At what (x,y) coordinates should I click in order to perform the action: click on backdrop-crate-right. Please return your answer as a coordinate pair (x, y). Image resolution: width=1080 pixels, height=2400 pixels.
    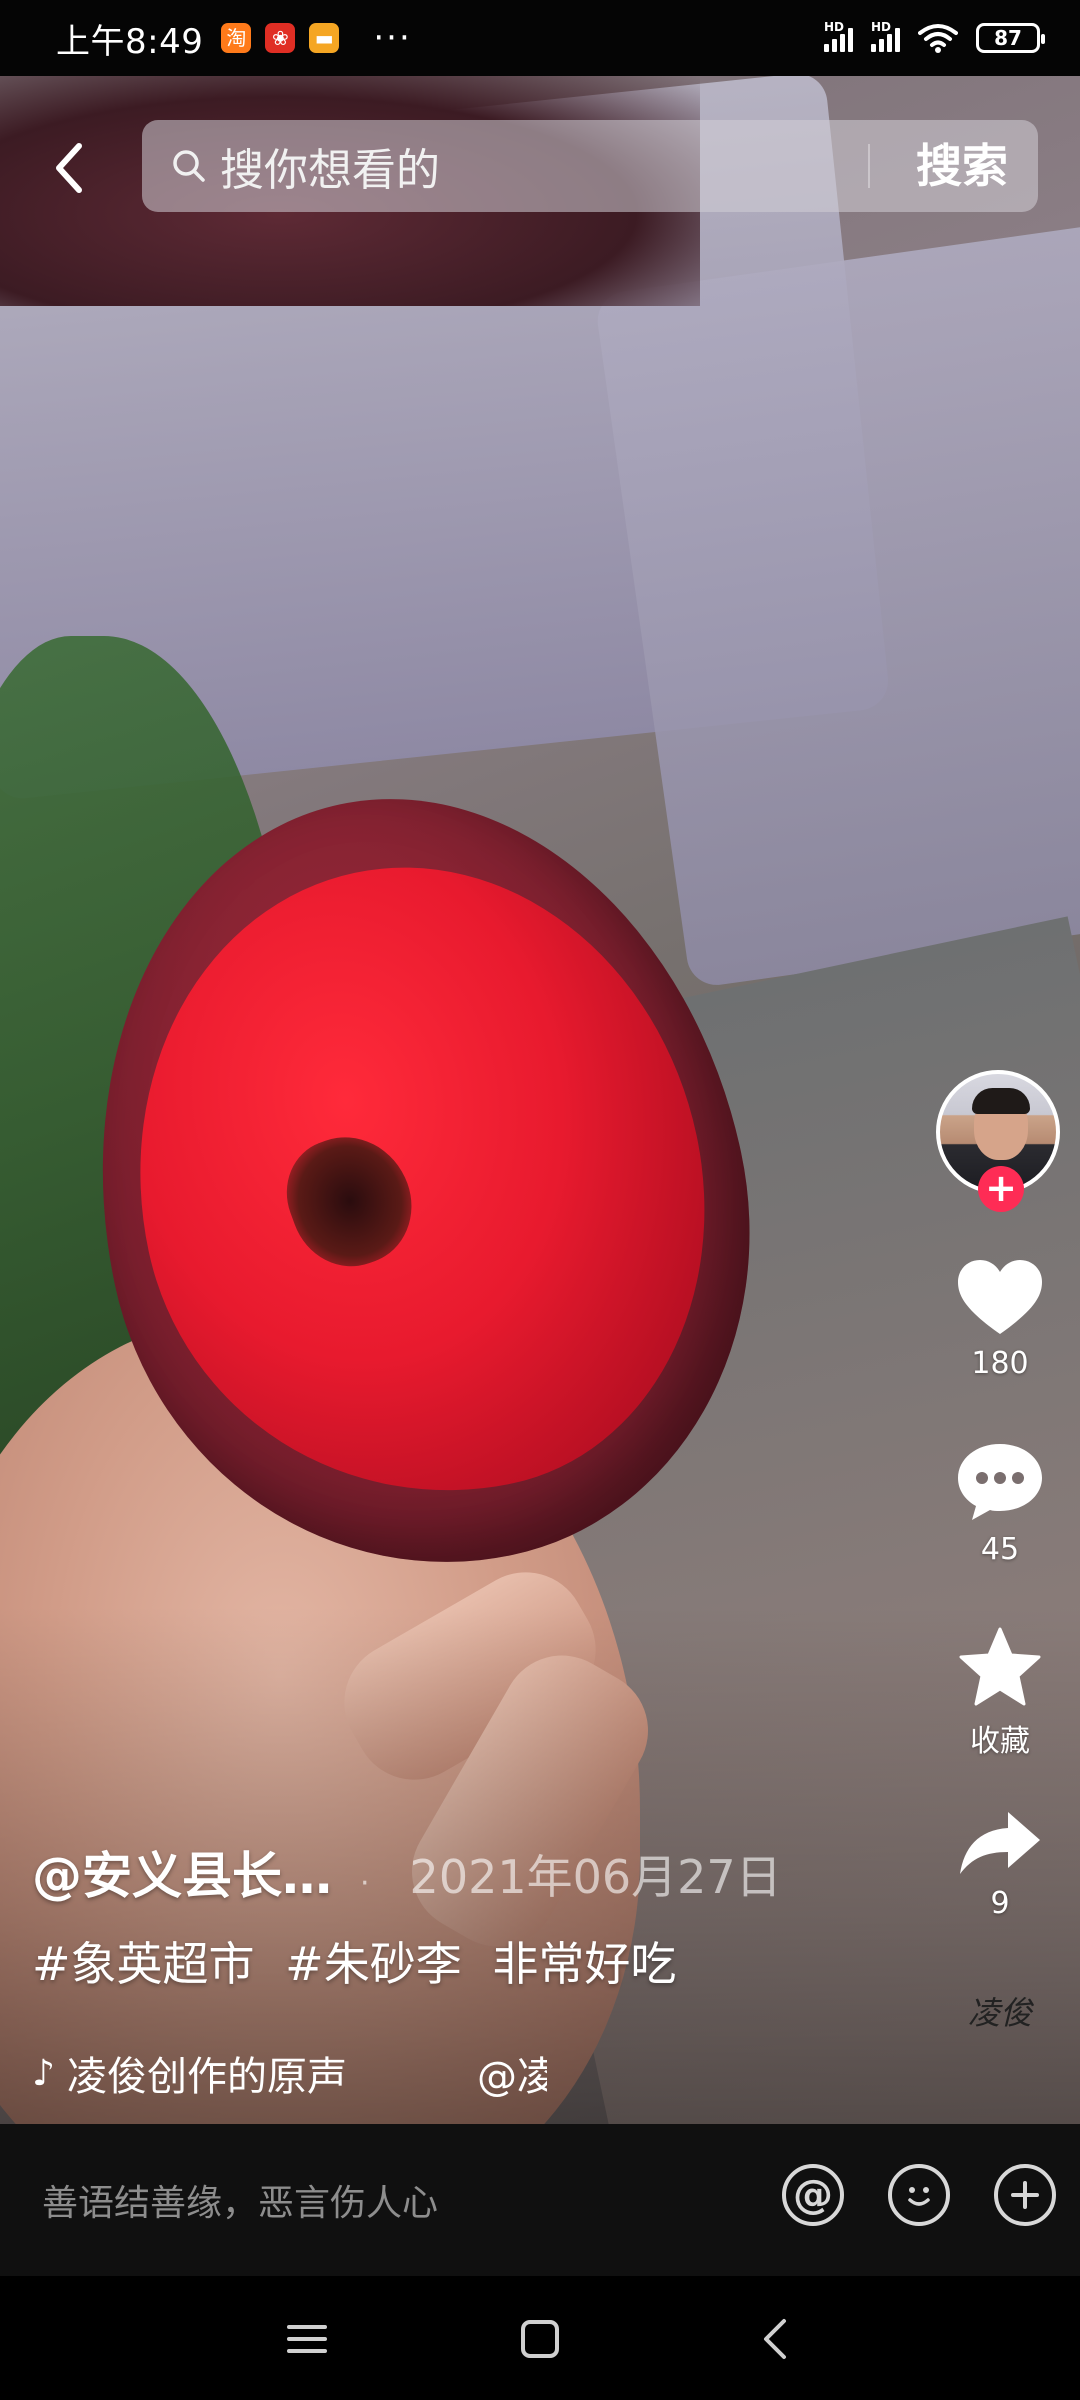
    Looking at the image, I should click on (836, 606).